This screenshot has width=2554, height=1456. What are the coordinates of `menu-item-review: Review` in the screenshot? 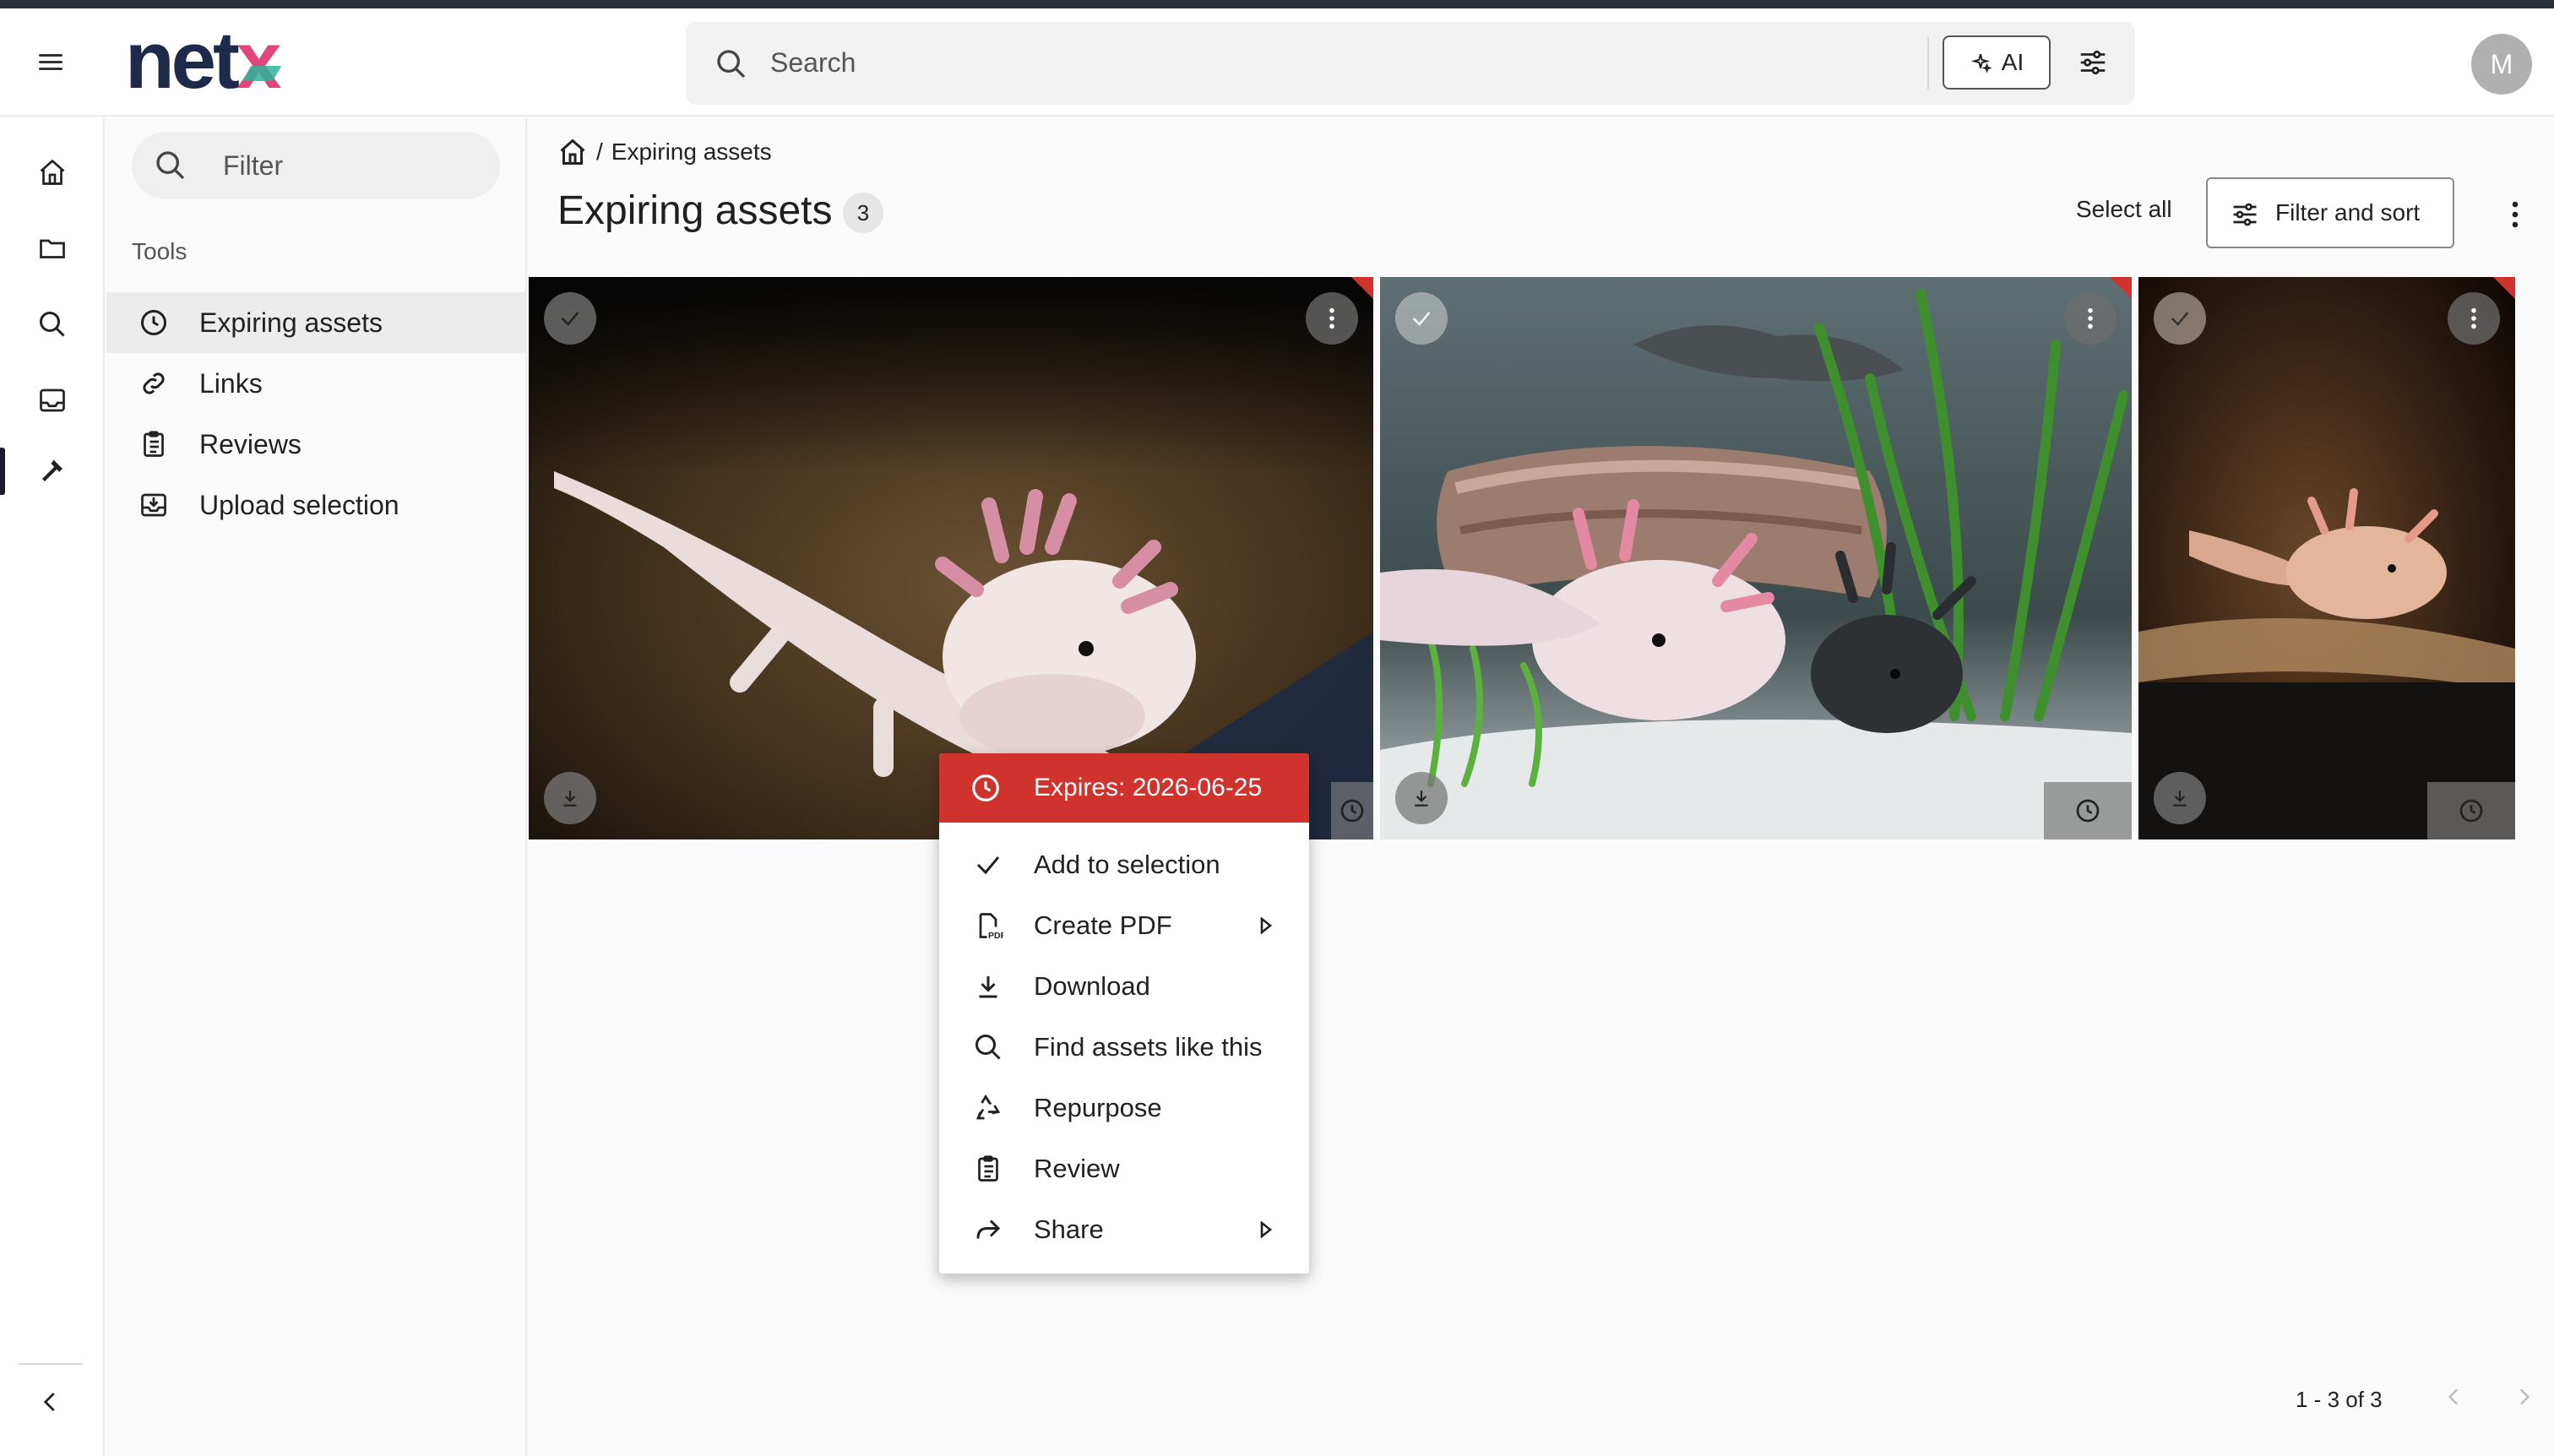 It's located at (1124, 1168).